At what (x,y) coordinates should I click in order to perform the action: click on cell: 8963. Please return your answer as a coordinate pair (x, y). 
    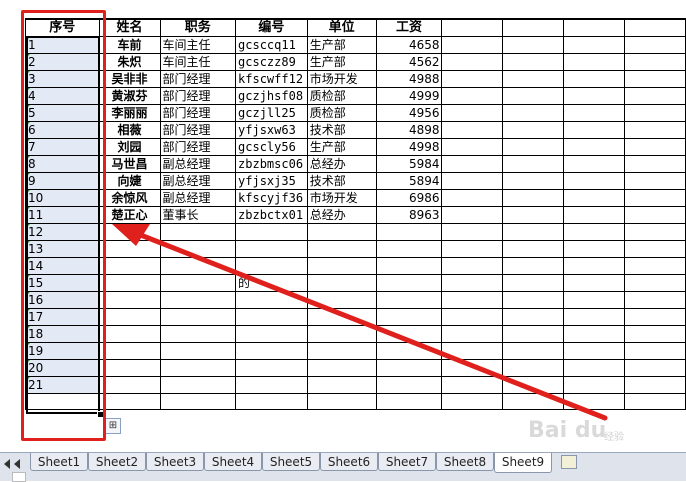
    Looking at the image, I should click on (409, 215).